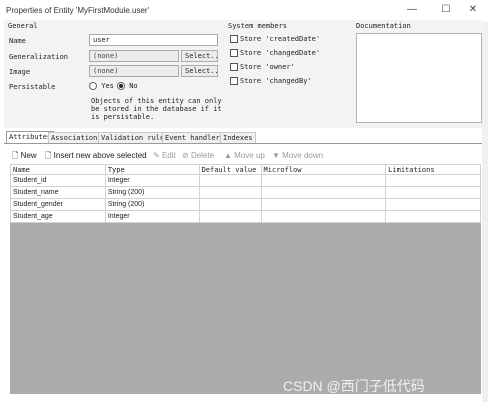  What do you see at coordinates (152, 169) in the screenshot?
I see `column-header-type: Type` at bounding box center [152, 169].